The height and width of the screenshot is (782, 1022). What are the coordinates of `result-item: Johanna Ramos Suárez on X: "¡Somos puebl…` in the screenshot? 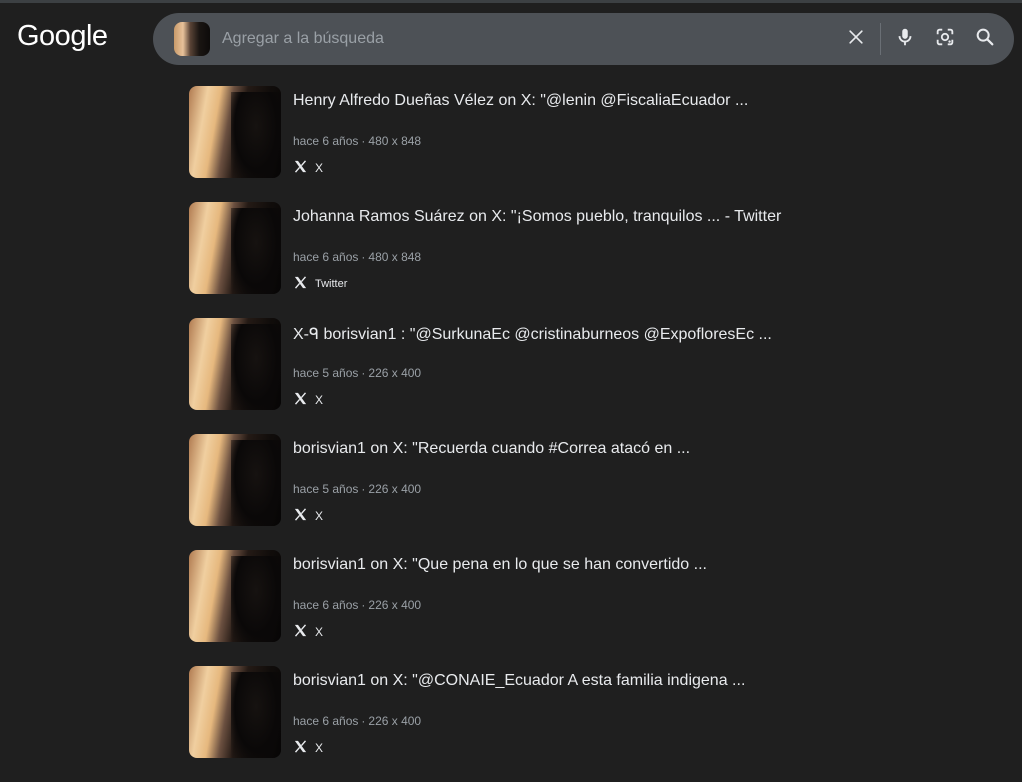 It's located at (589, 260).